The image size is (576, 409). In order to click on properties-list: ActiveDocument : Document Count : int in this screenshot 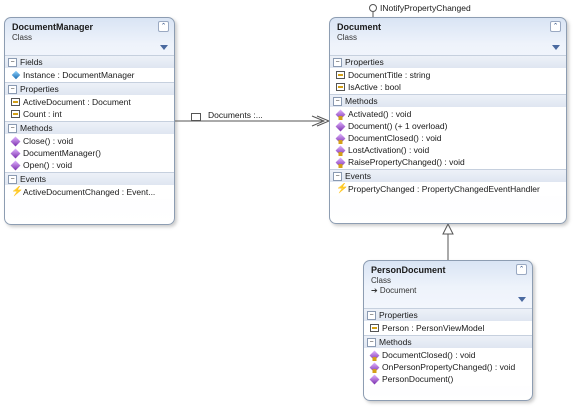, I will do `click(89, 108)`.